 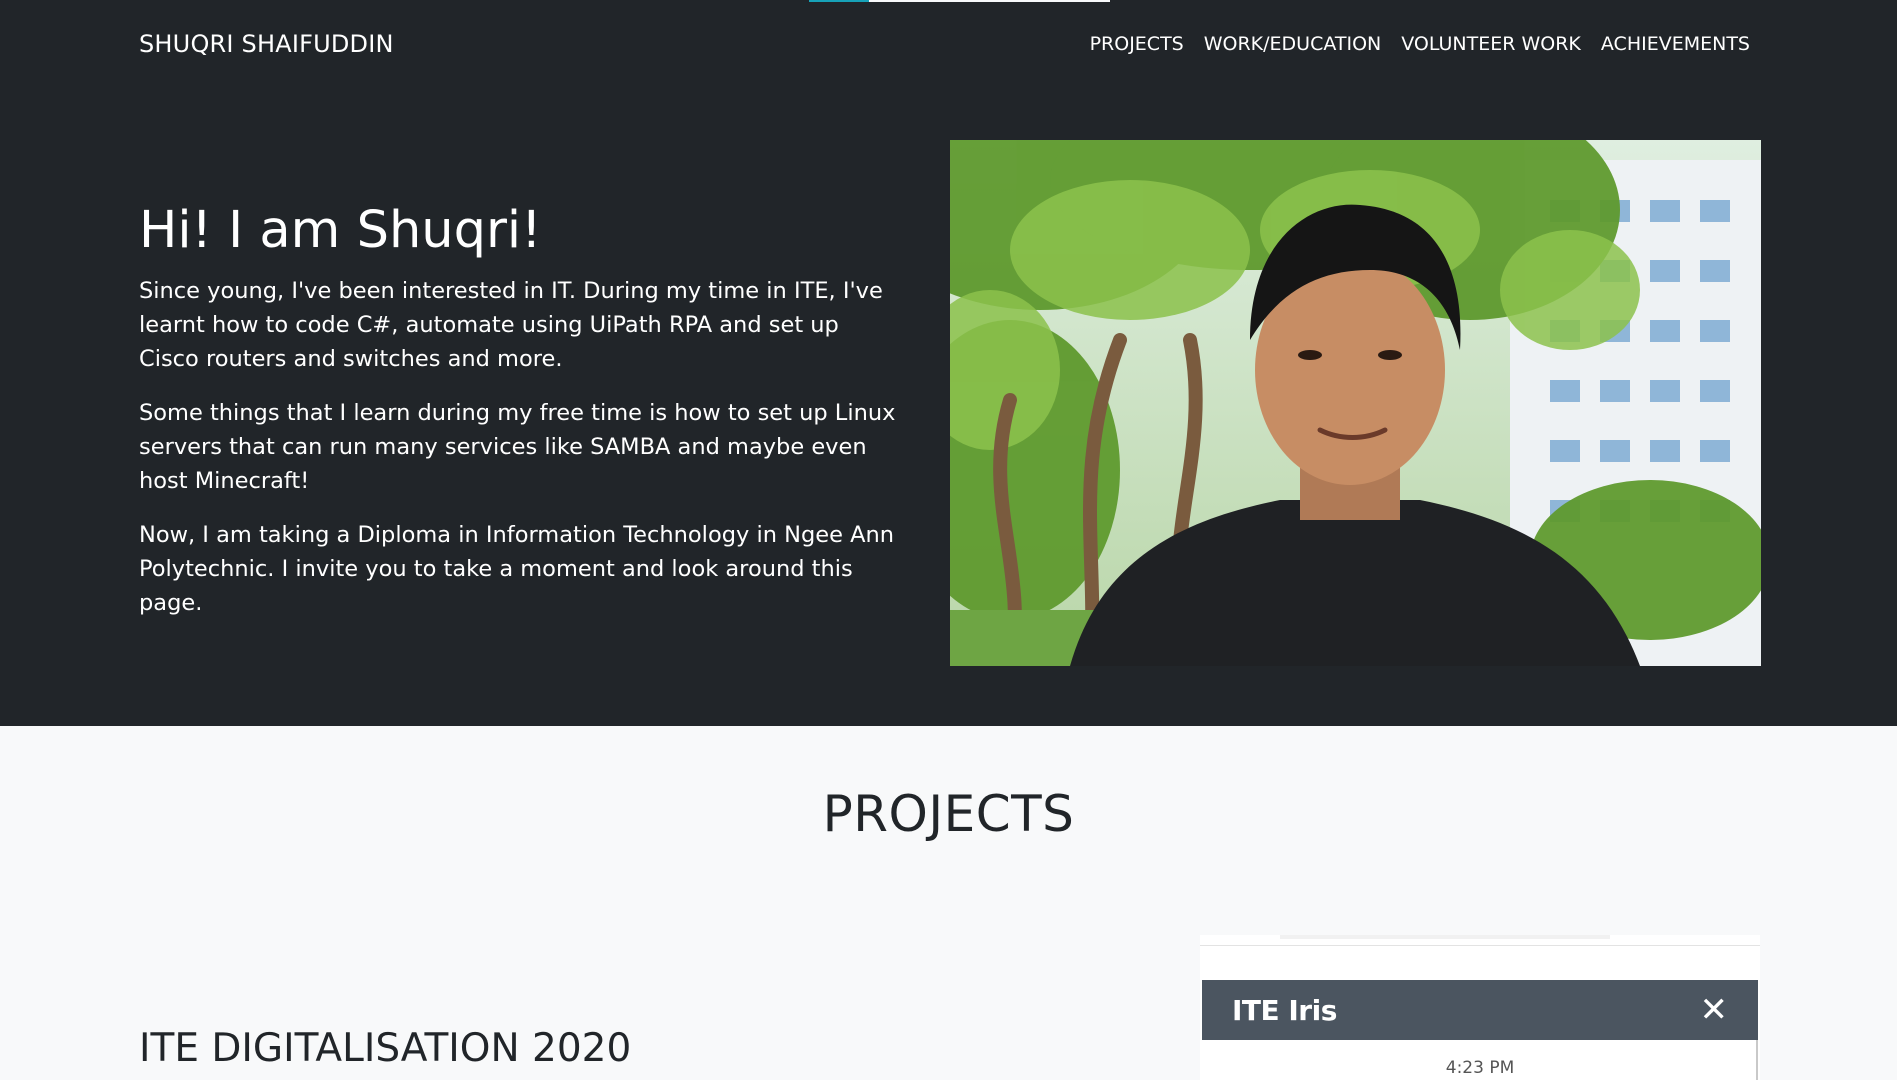 I want to click on hero-title: Hi! I am Shuqri!, so click(x=340, y=230).